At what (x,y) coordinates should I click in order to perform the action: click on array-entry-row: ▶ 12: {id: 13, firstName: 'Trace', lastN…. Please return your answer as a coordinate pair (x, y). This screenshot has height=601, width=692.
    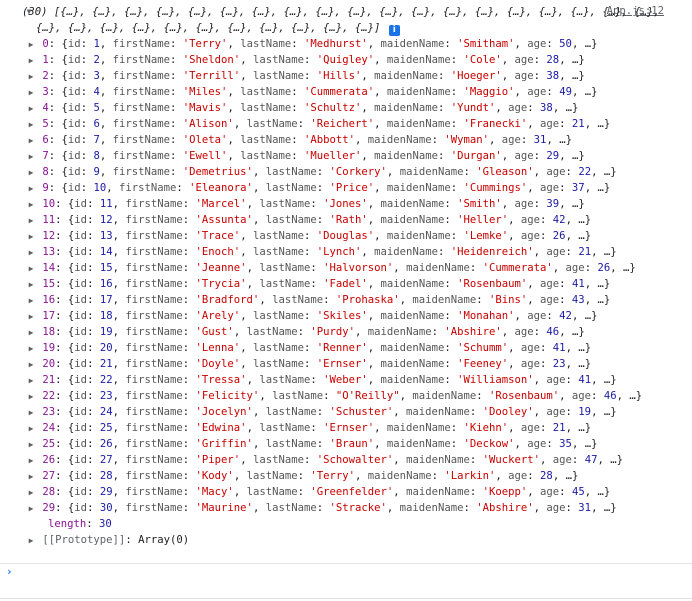
    Looking at the image, I should click on (346, 236).